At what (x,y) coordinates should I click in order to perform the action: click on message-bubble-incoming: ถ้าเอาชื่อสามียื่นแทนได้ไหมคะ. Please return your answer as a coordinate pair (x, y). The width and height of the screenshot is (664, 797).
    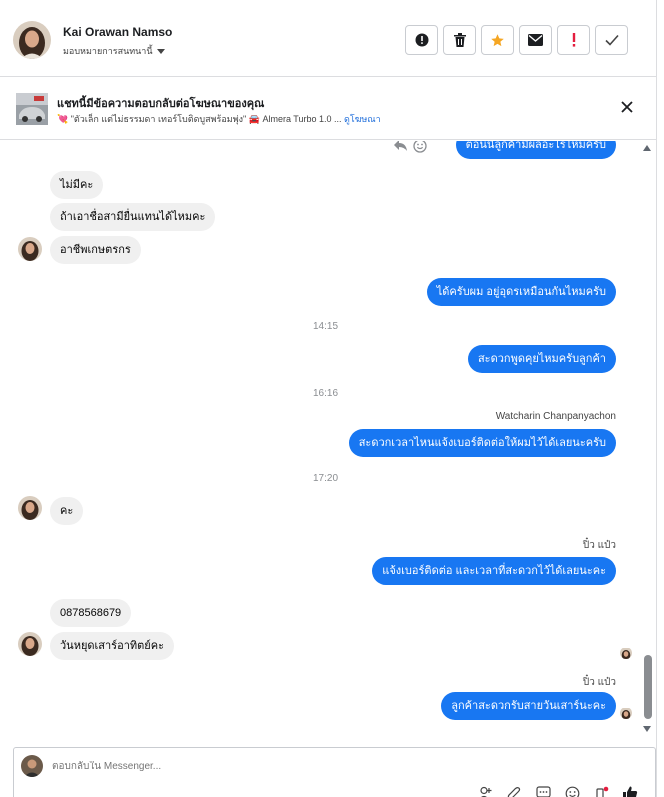
    Looking at the image, I should click on (133, 217).